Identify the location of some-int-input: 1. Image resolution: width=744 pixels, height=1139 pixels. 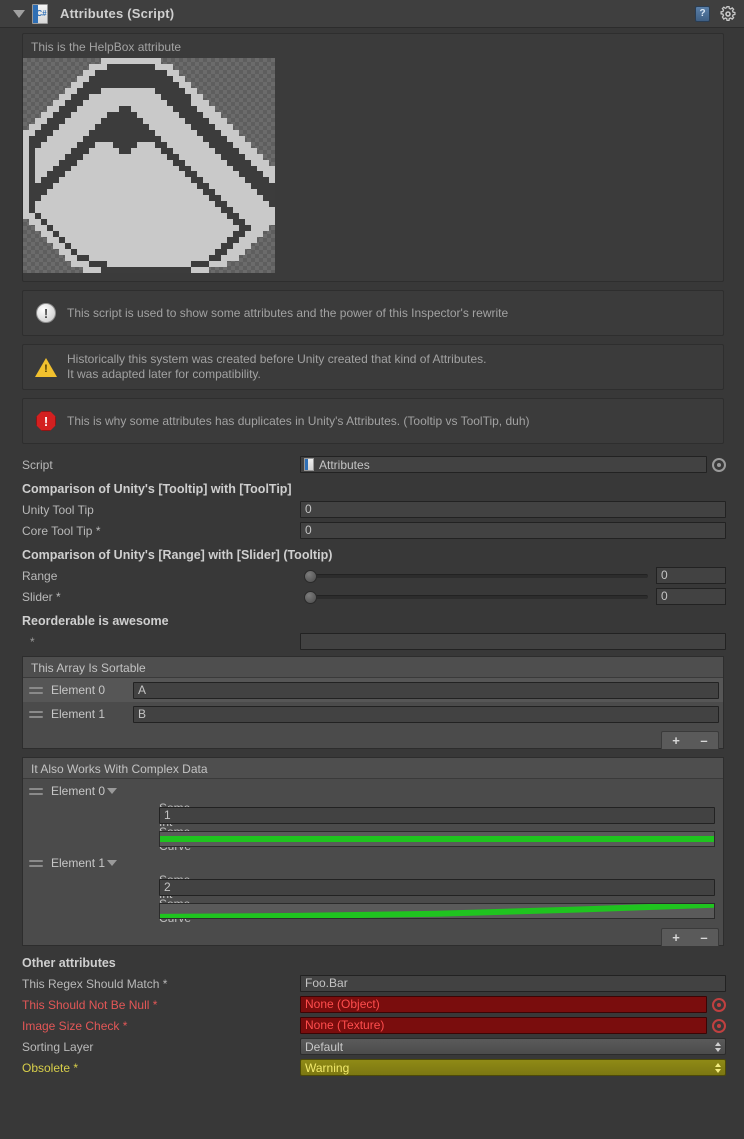
(441, 815).